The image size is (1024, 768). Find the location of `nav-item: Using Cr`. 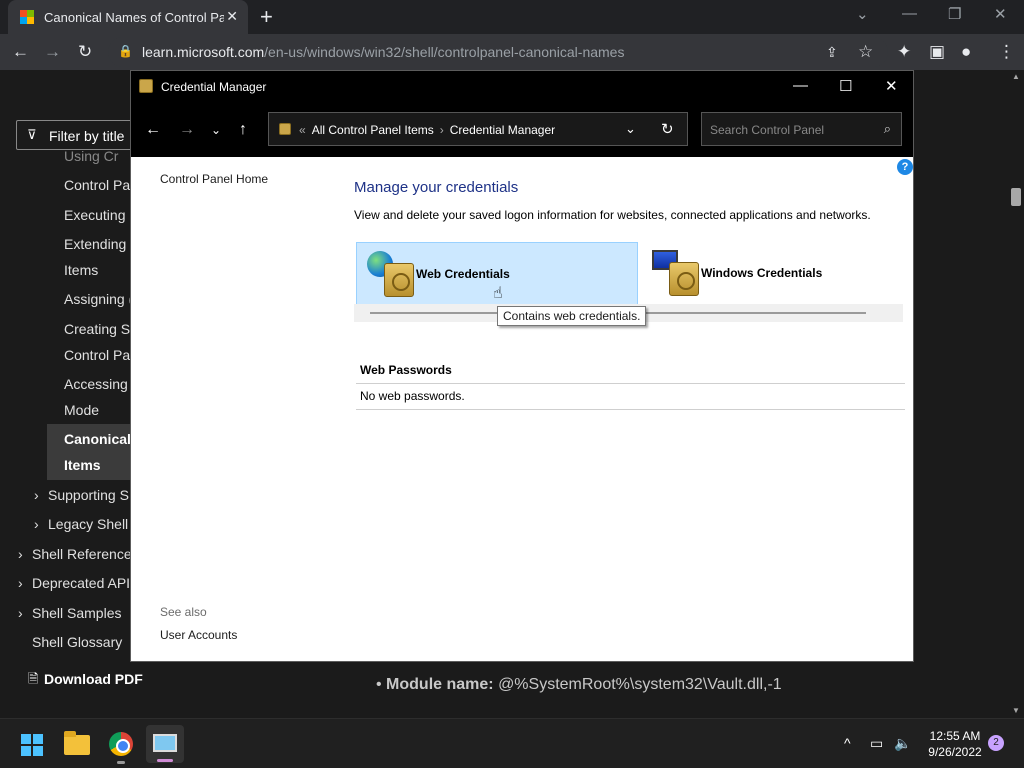

nav-item: Using Cr is located at coordinates (91, 156).